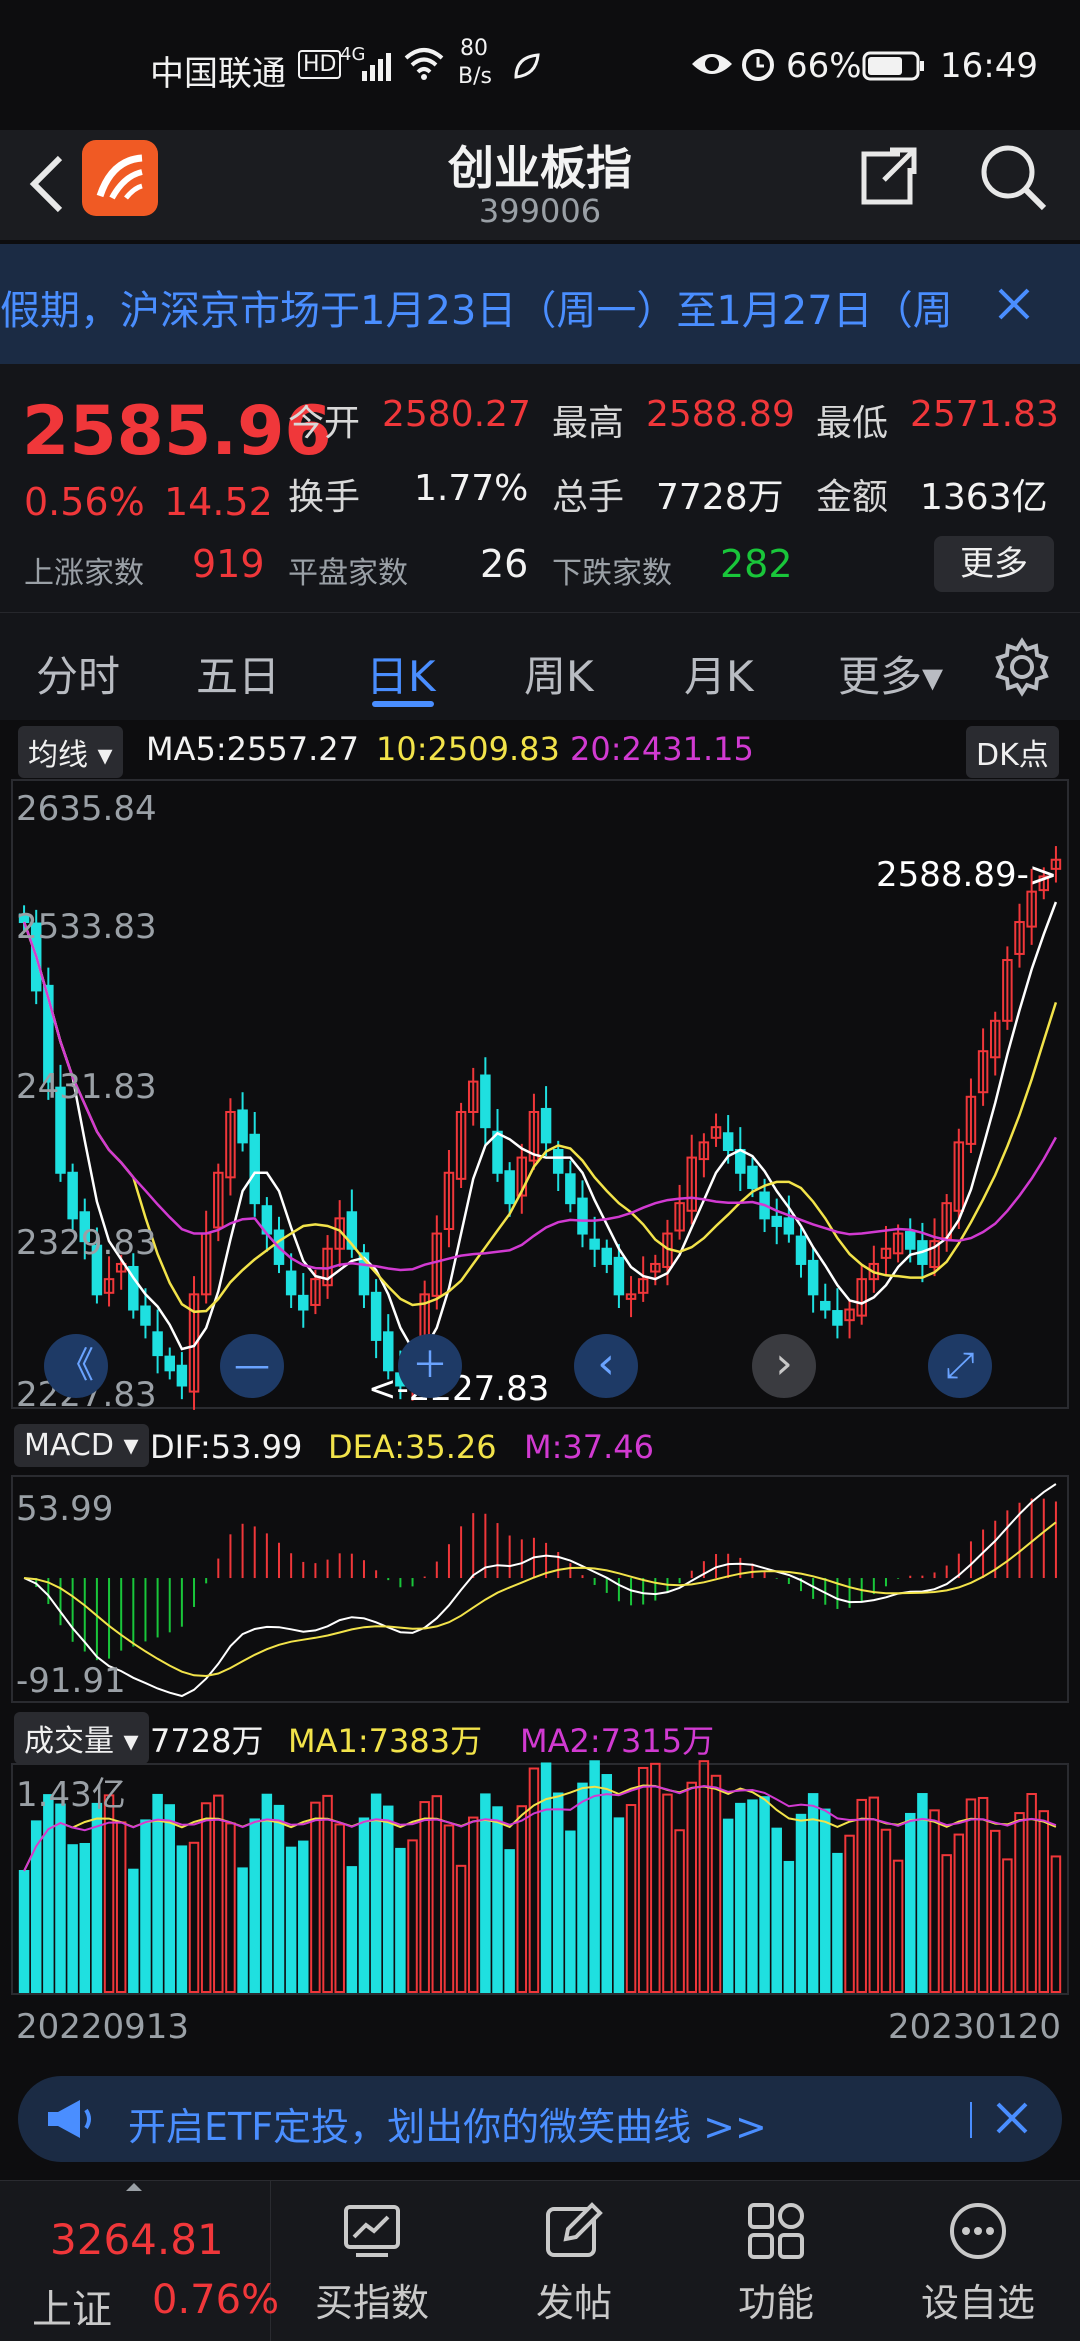 This screenshot has width=1080, height=2341. Describe the element at coordinates (784, 1366) in the screenshot. I see `scroll-right-button: ›` at that location.